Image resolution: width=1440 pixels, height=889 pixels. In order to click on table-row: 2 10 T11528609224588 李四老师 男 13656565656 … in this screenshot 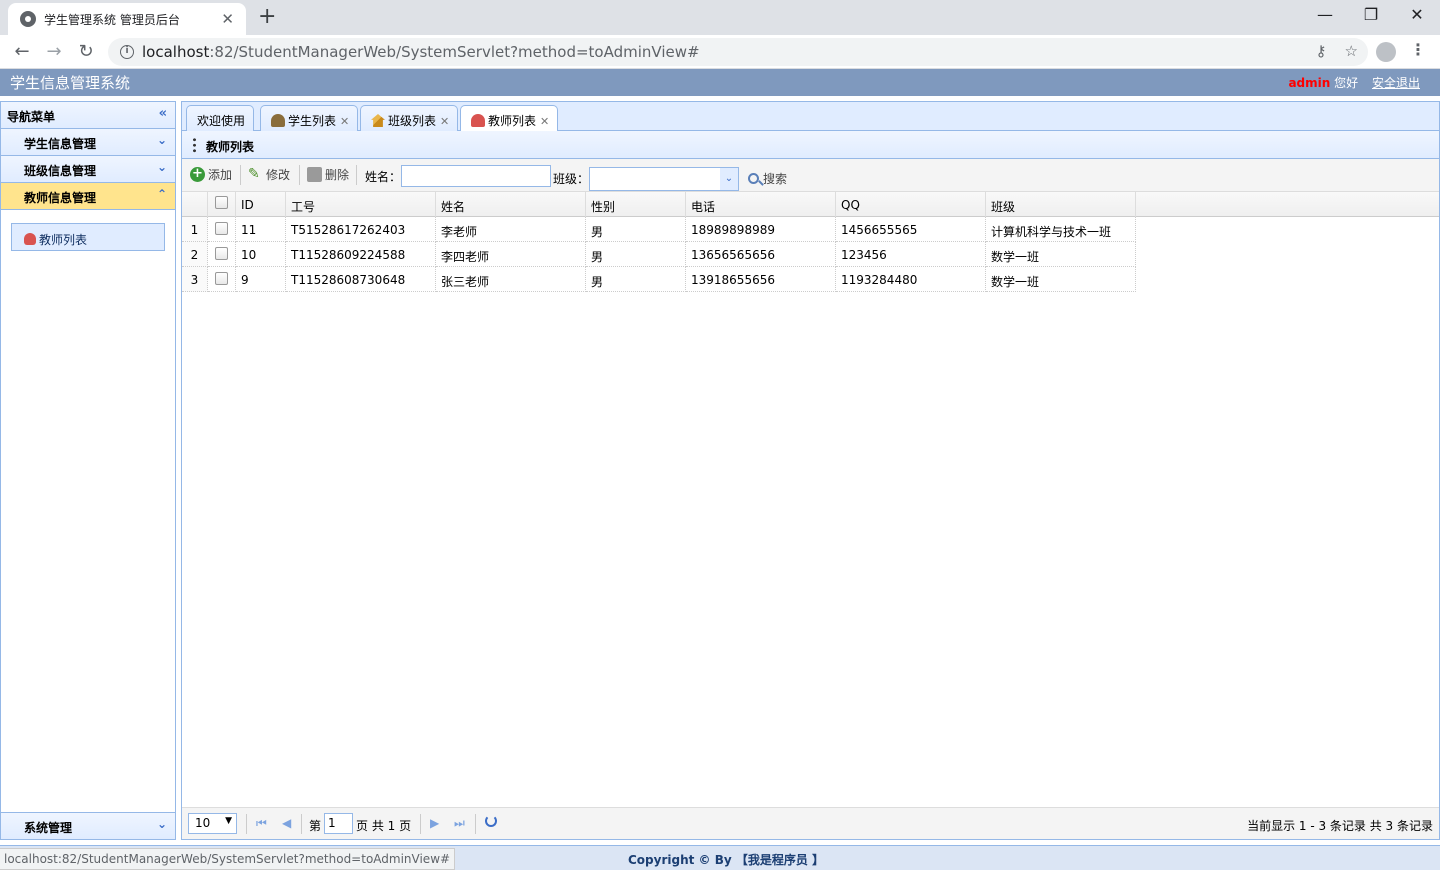, I will do `click(810, 254)`.